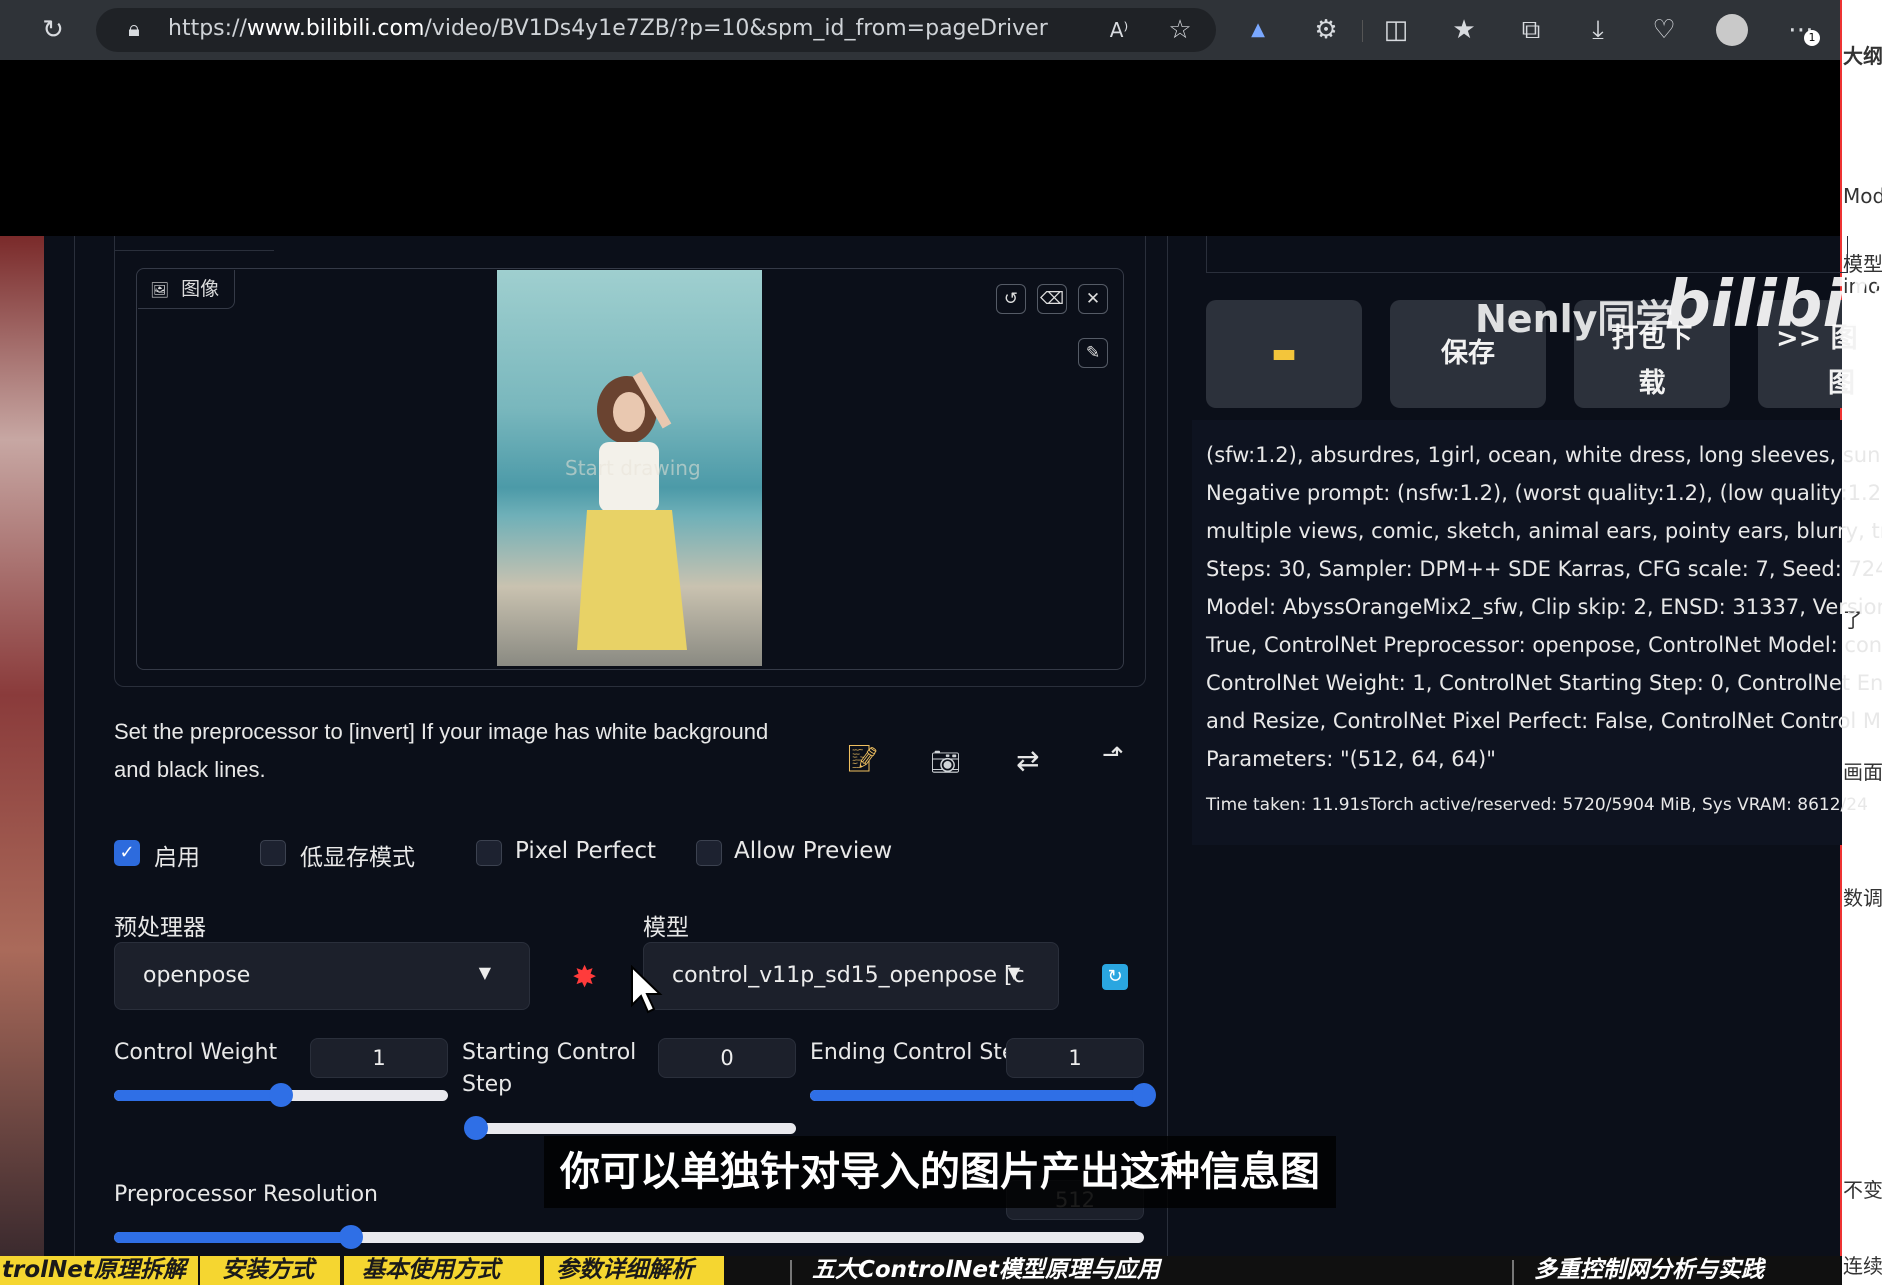  I want to click on favorite-star-icon: ☆, so click(1180, 30).